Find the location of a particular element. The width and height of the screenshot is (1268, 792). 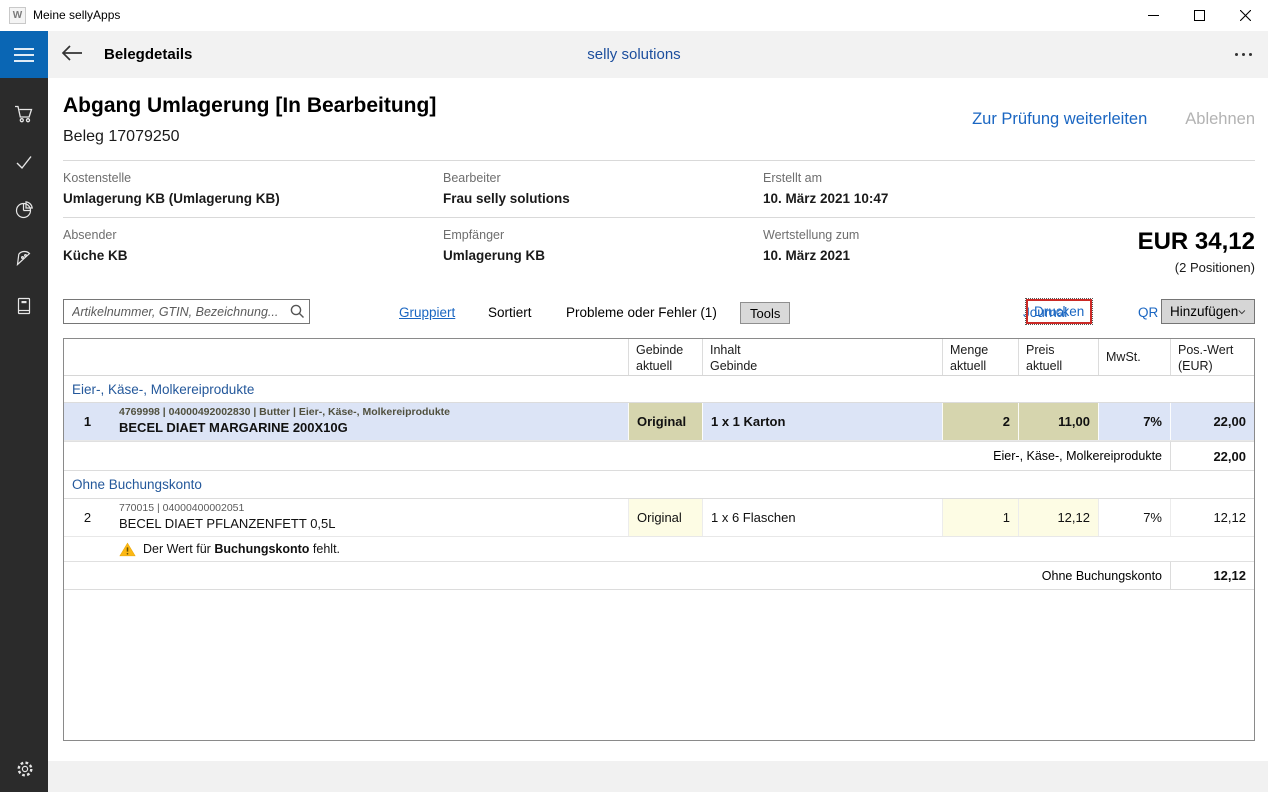

warning-icon is located at coordinates (127, 549).